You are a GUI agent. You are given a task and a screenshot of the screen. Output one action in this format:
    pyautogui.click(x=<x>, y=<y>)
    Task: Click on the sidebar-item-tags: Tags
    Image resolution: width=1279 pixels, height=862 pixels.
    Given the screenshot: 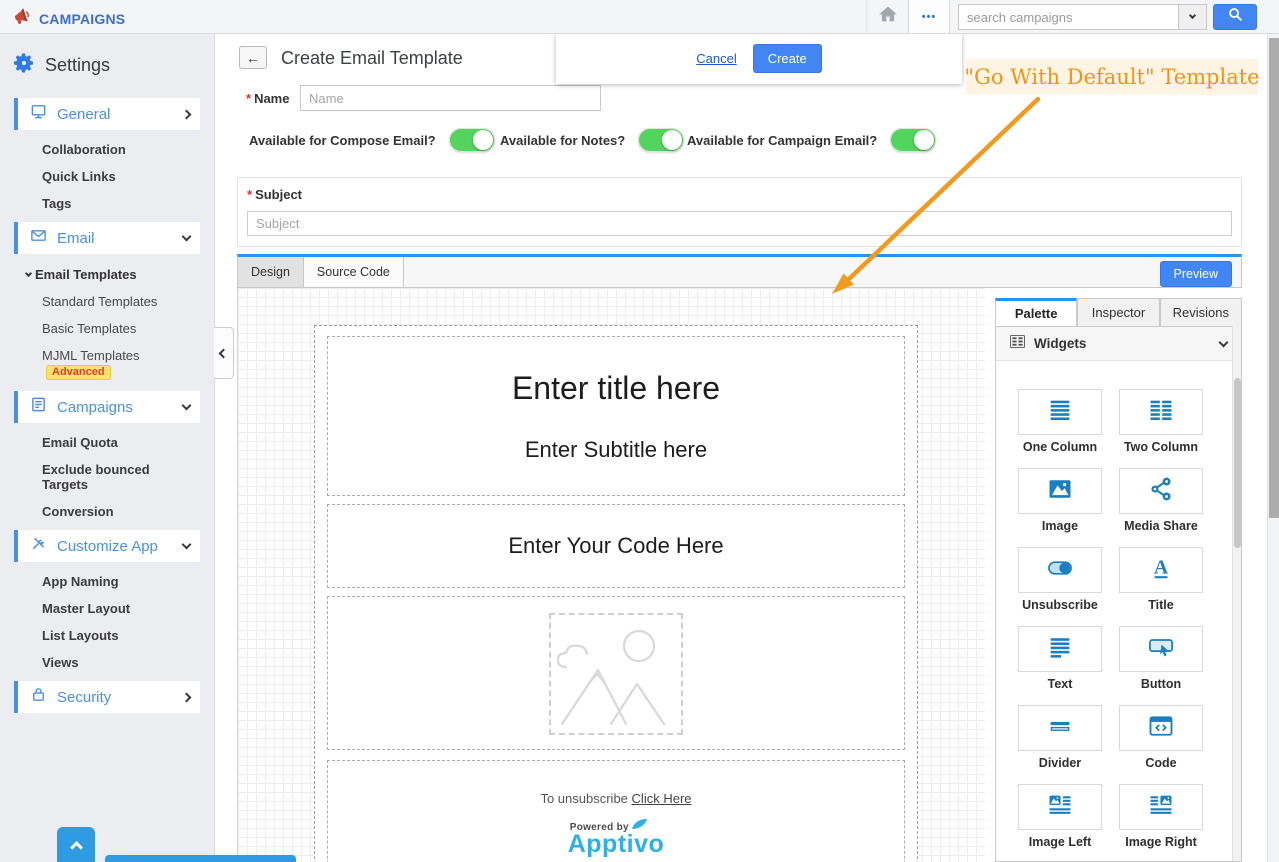 What is the action you would take?
    pyautogui.click(x=107, y=203)
    